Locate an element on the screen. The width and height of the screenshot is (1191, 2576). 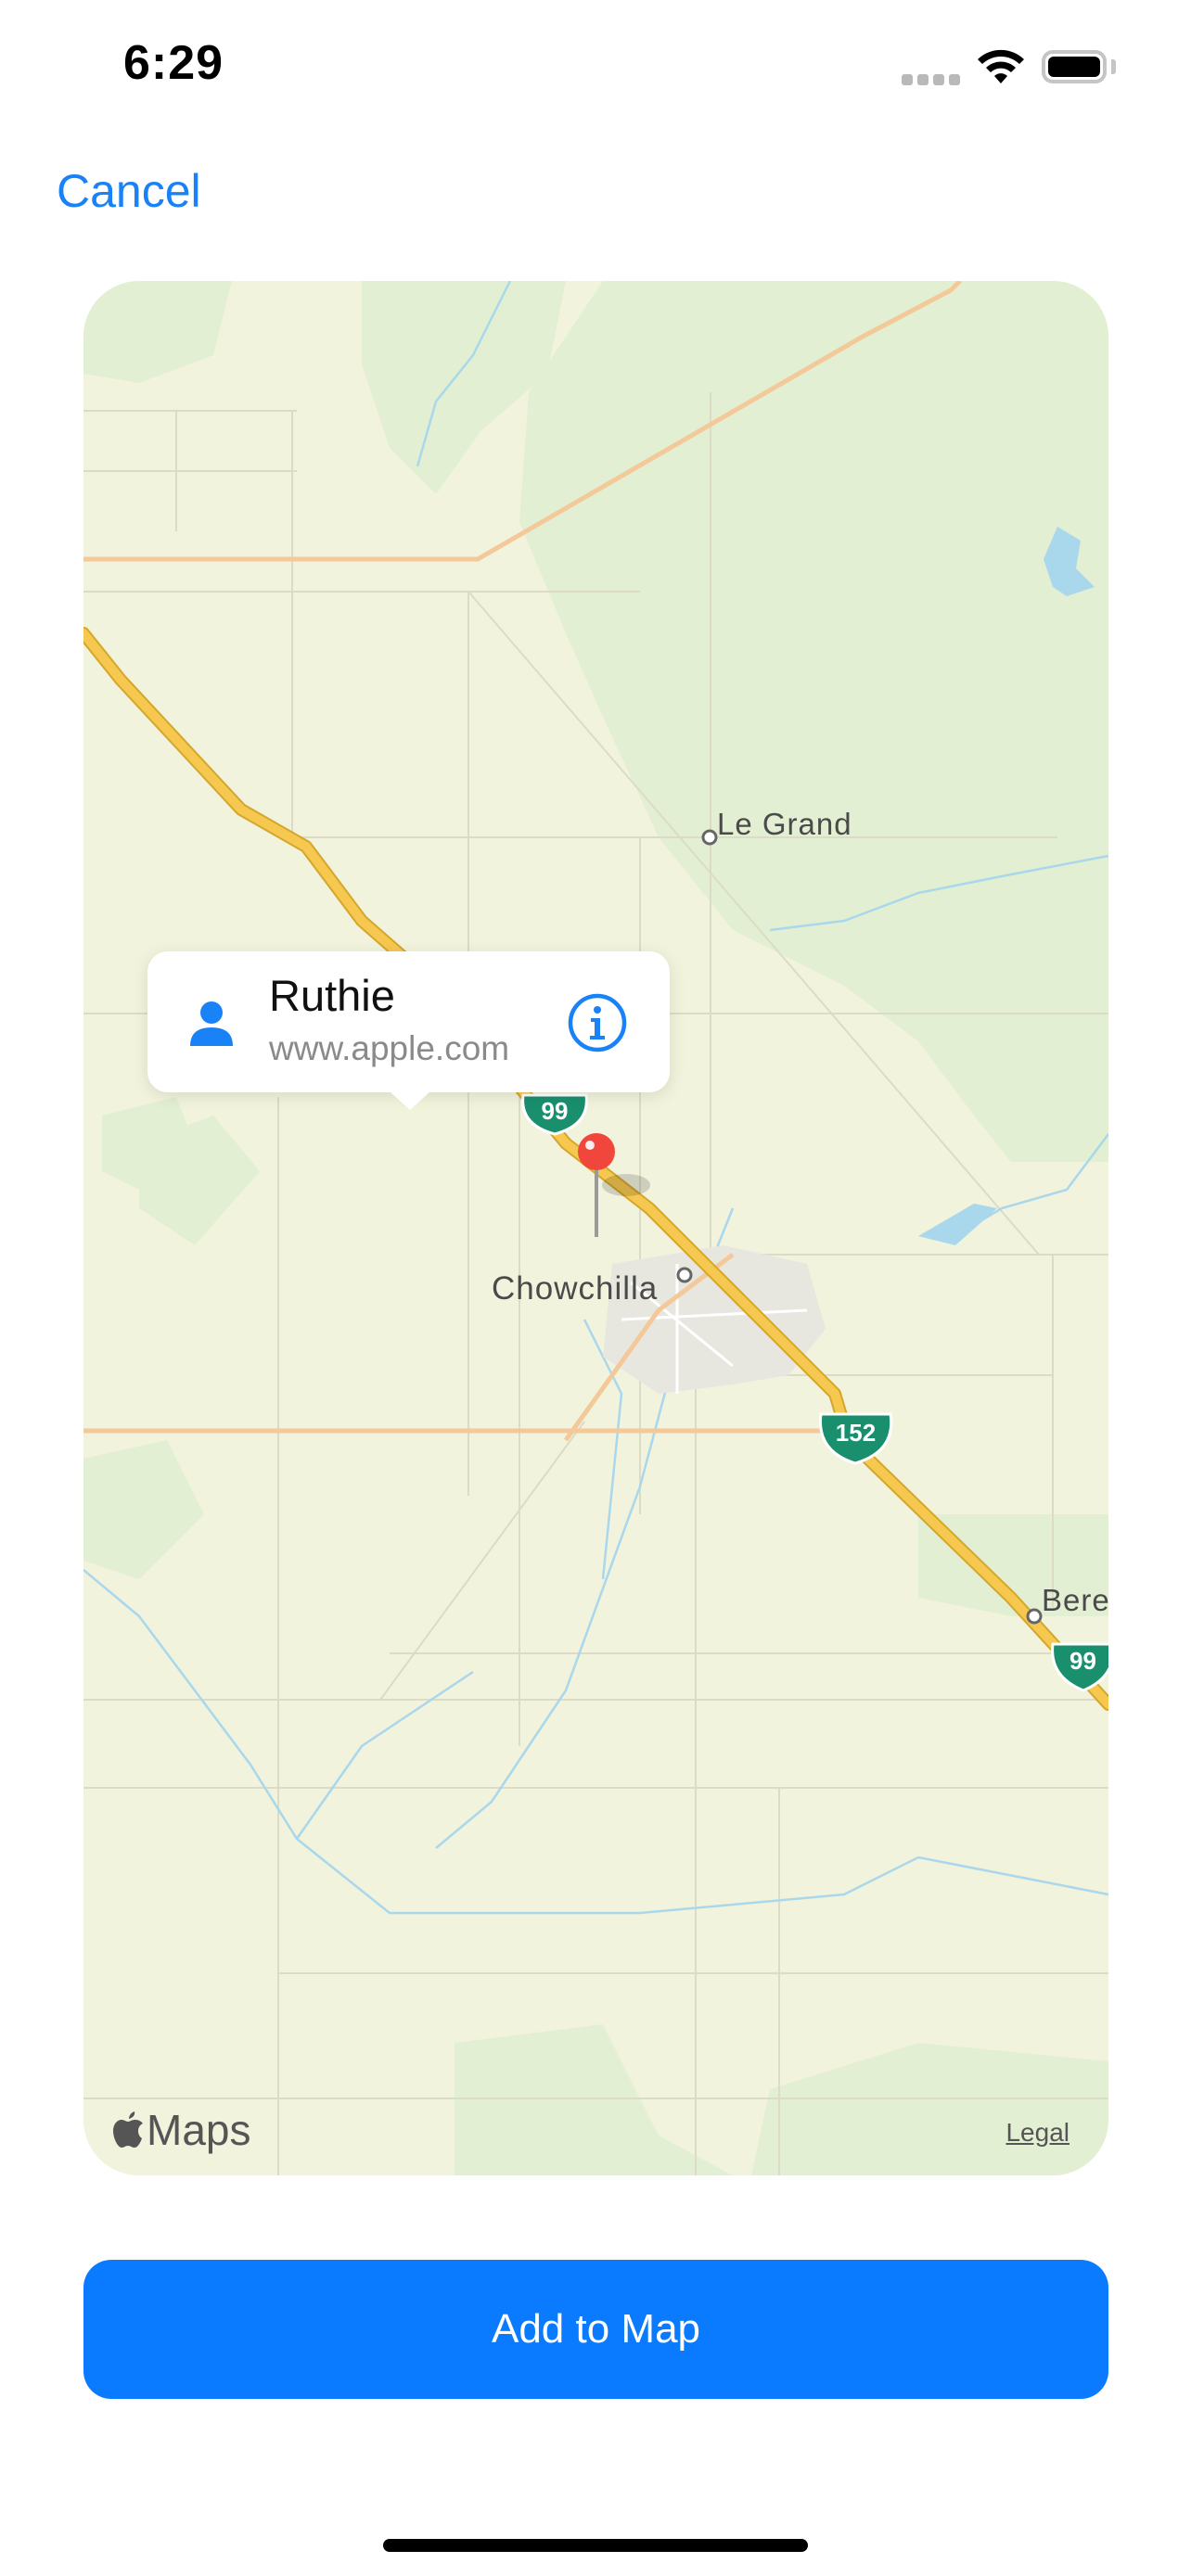
legal-link: Legal is located at coordinates (1037, 2133).